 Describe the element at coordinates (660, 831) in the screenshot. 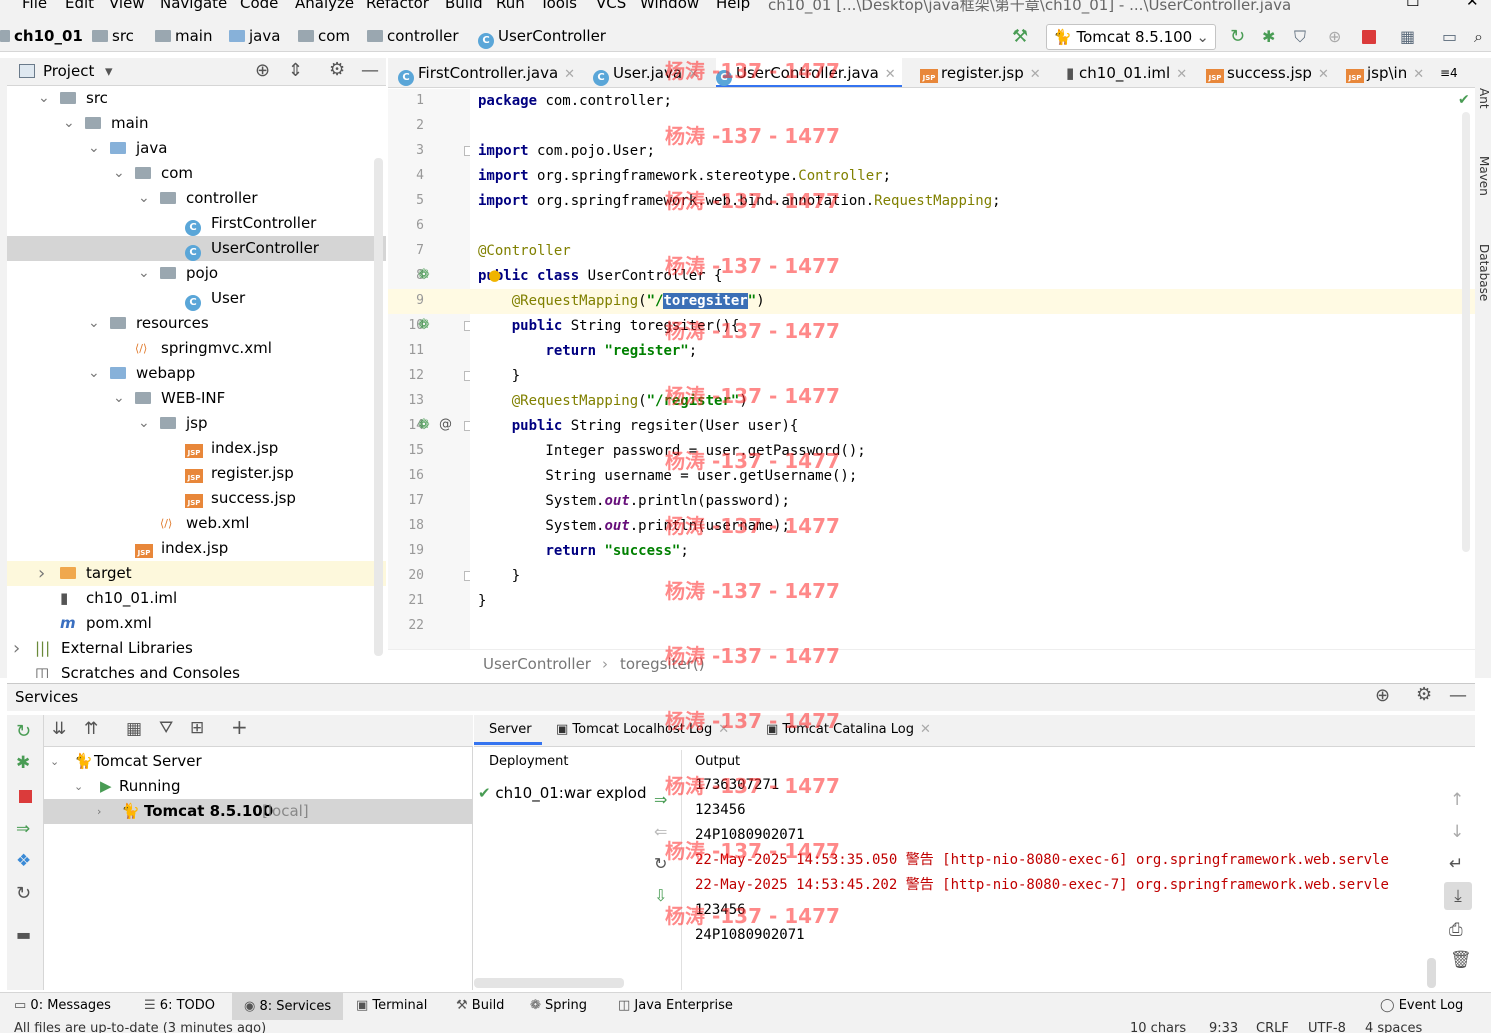

I see `undeploy-arrow-icon: ⇐` at that location.